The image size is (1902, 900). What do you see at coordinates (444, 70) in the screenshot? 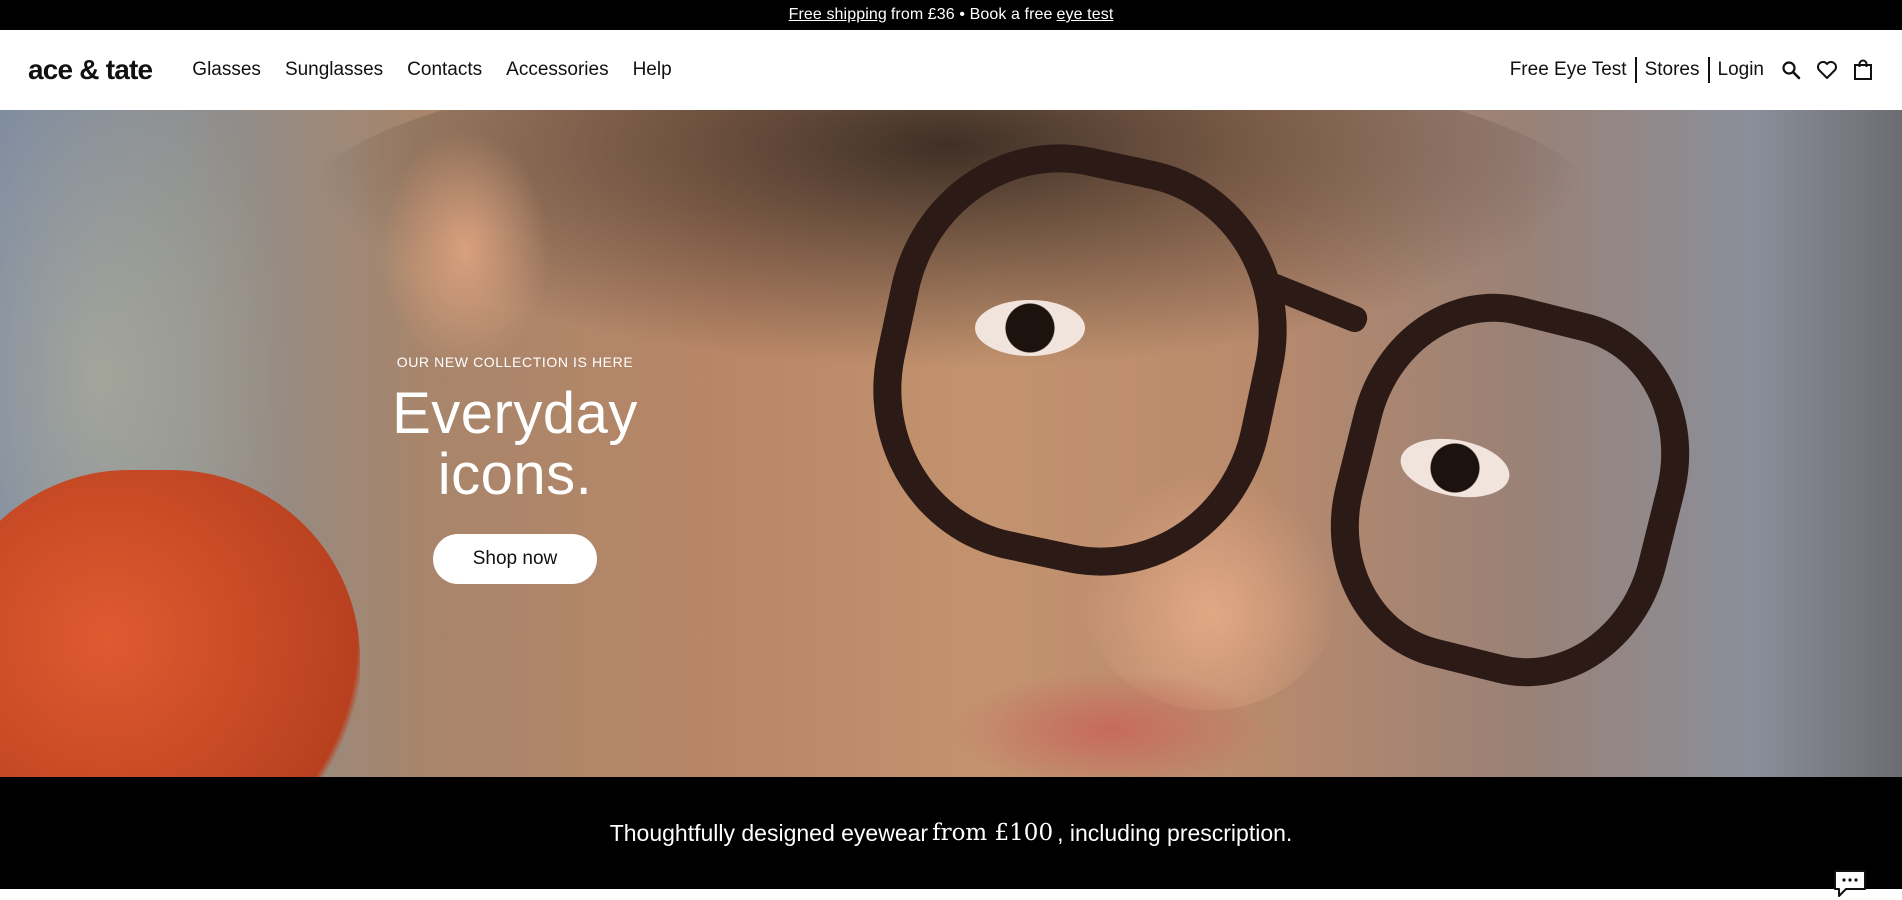
I see `nav-contacts: Contacts` at bounding box center [444, 70].